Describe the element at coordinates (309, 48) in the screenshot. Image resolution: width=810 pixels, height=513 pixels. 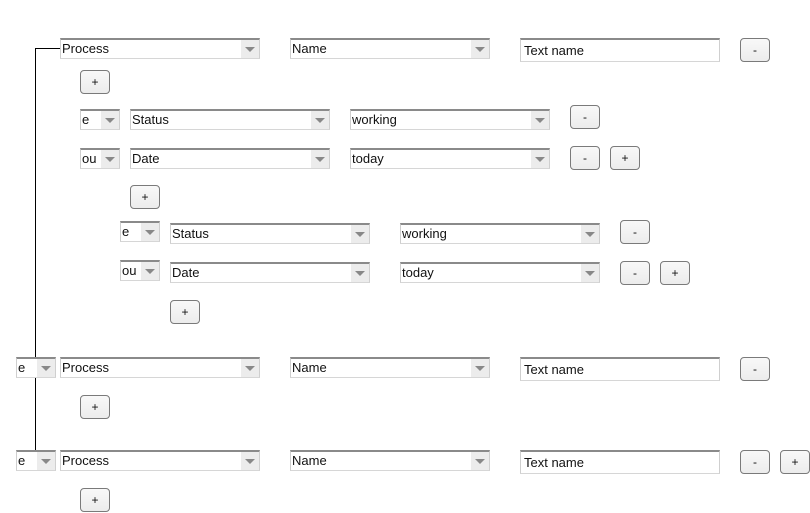
I see `group1-attr-value: Name` at that location.